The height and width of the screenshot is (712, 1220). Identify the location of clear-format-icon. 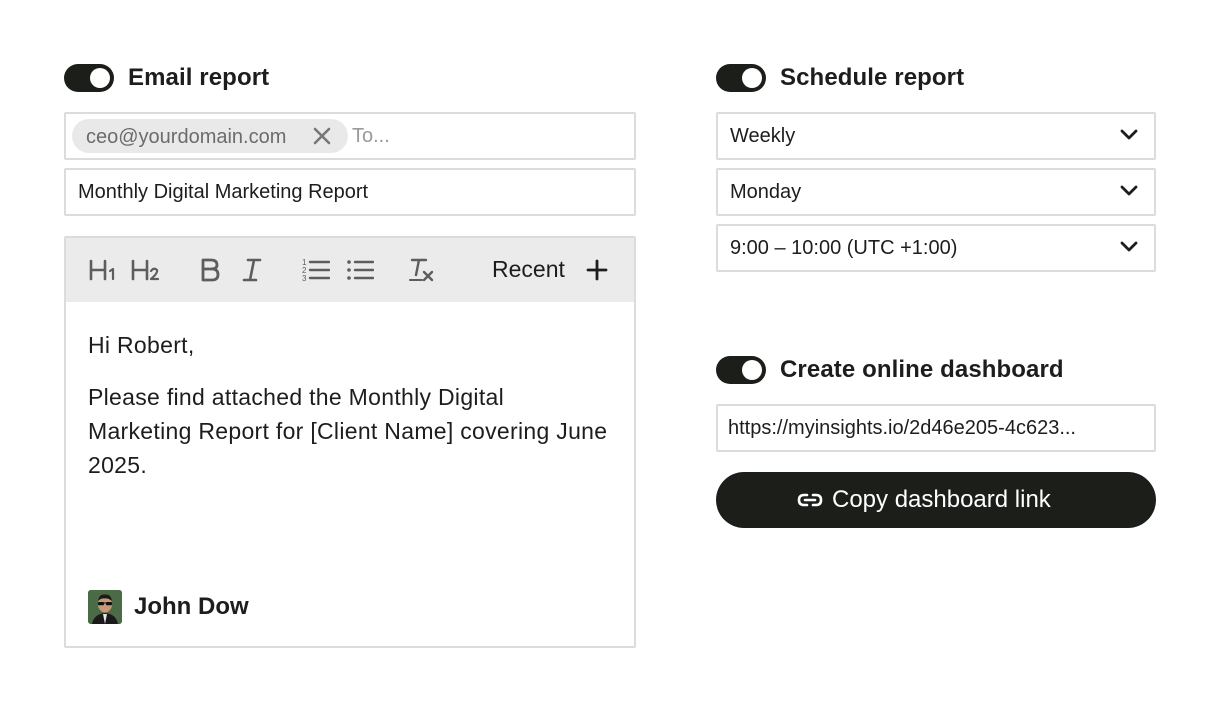
(422, 270).